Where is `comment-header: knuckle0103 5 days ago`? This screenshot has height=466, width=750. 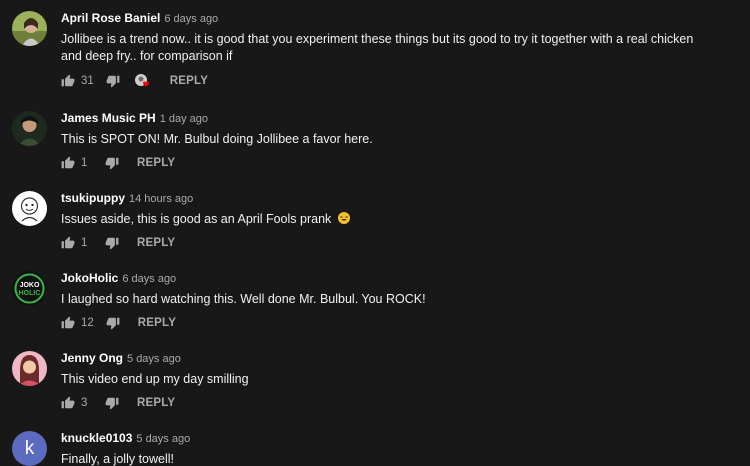 comment-header: knuckle0103 5 days ago is located at coordinates (125, 439).